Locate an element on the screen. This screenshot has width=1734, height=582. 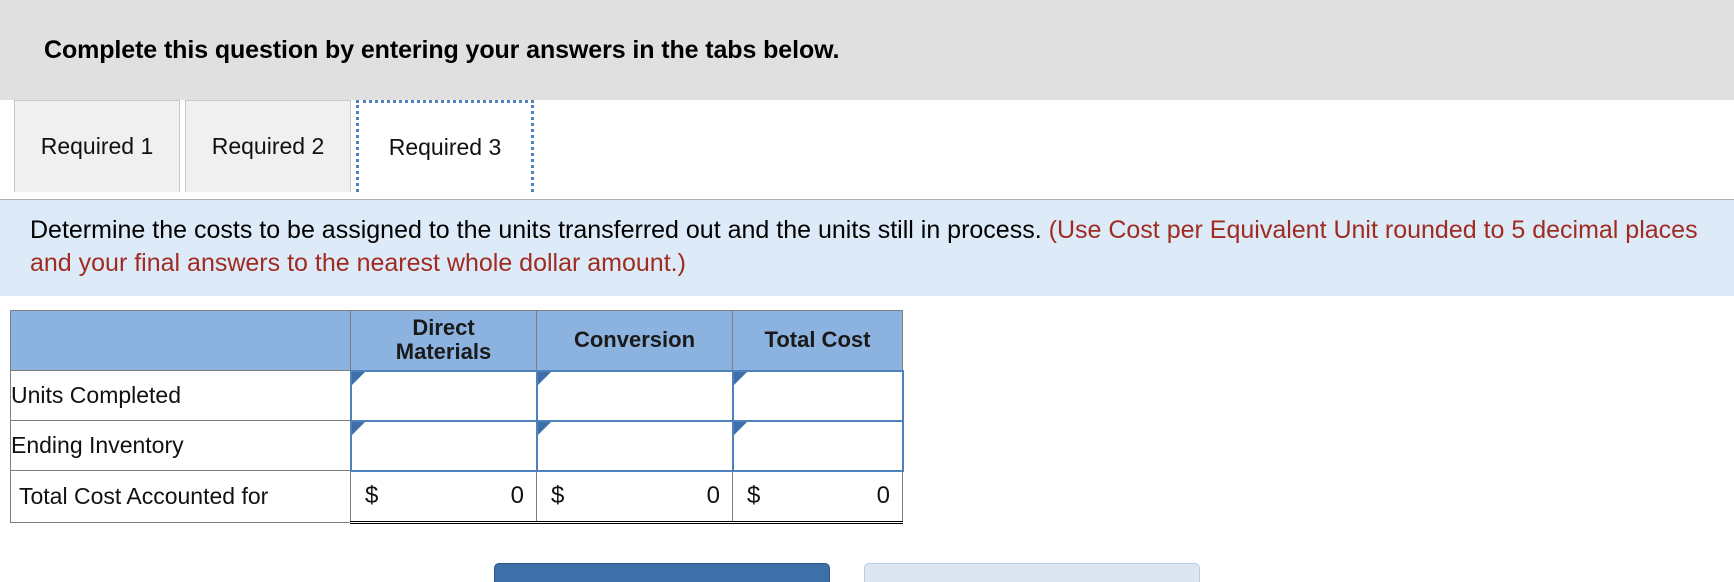
header-direct-materials-line1: Direct is located at coordinates (443, 327).